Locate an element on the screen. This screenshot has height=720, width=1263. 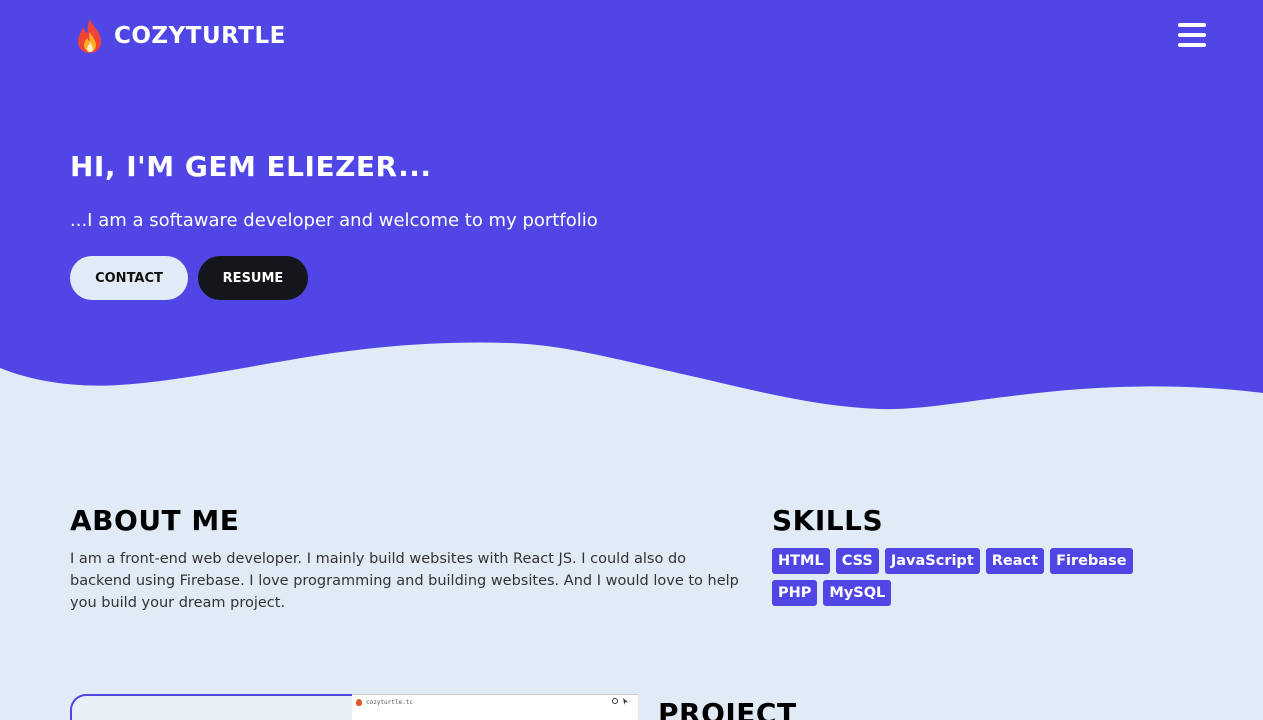
skill-tag-css: CSS is located at coordinates (857, 561).